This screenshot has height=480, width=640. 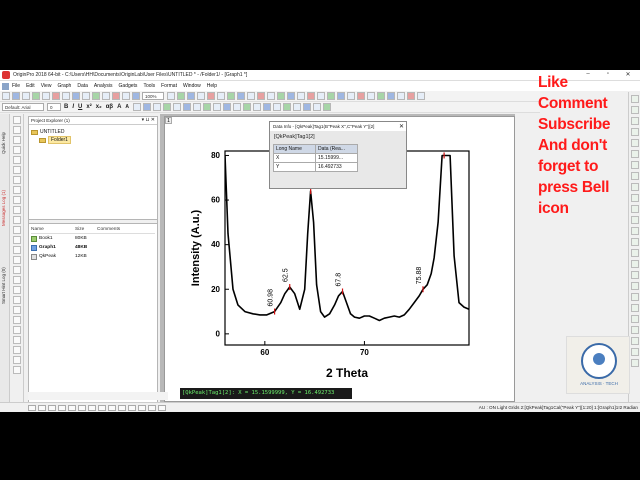 I want to click on list-item: Graph1 48KB, so click(x=93, y=247).